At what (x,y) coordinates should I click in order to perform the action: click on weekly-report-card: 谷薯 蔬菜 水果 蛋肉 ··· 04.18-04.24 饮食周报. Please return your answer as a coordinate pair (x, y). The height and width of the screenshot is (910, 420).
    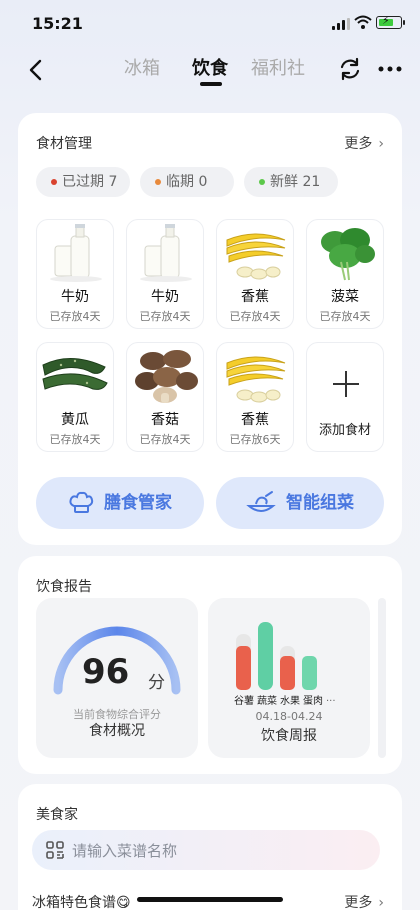
    Looking at the image, I should click on (289, 678).